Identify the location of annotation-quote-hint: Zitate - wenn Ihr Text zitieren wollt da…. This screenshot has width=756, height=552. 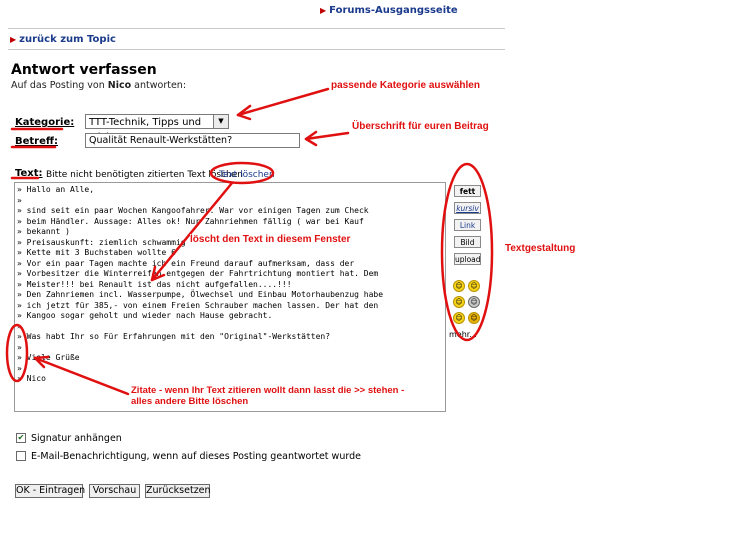
(268, 396).